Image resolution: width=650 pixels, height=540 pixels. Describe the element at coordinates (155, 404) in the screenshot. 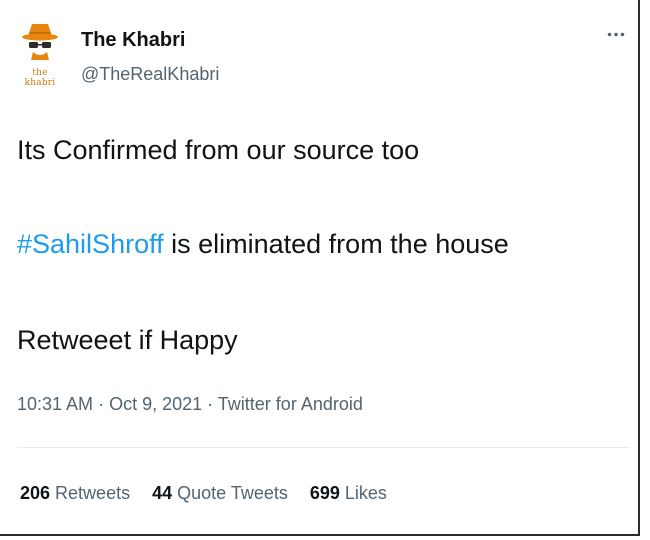

I see `tweet-date: Oct 9, 2021` at that location.